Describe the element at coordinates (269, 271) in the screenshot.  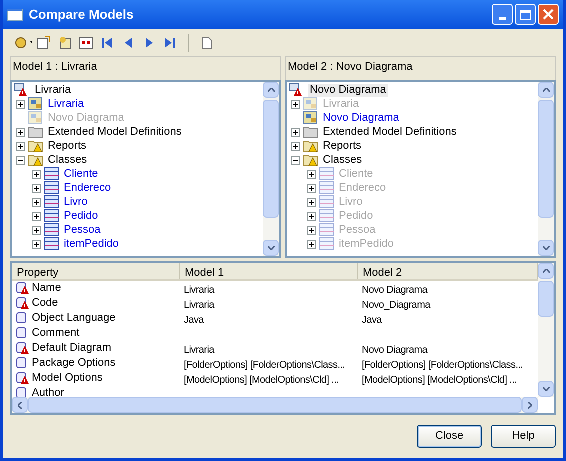
I see `column-header: Model 1` at that location.